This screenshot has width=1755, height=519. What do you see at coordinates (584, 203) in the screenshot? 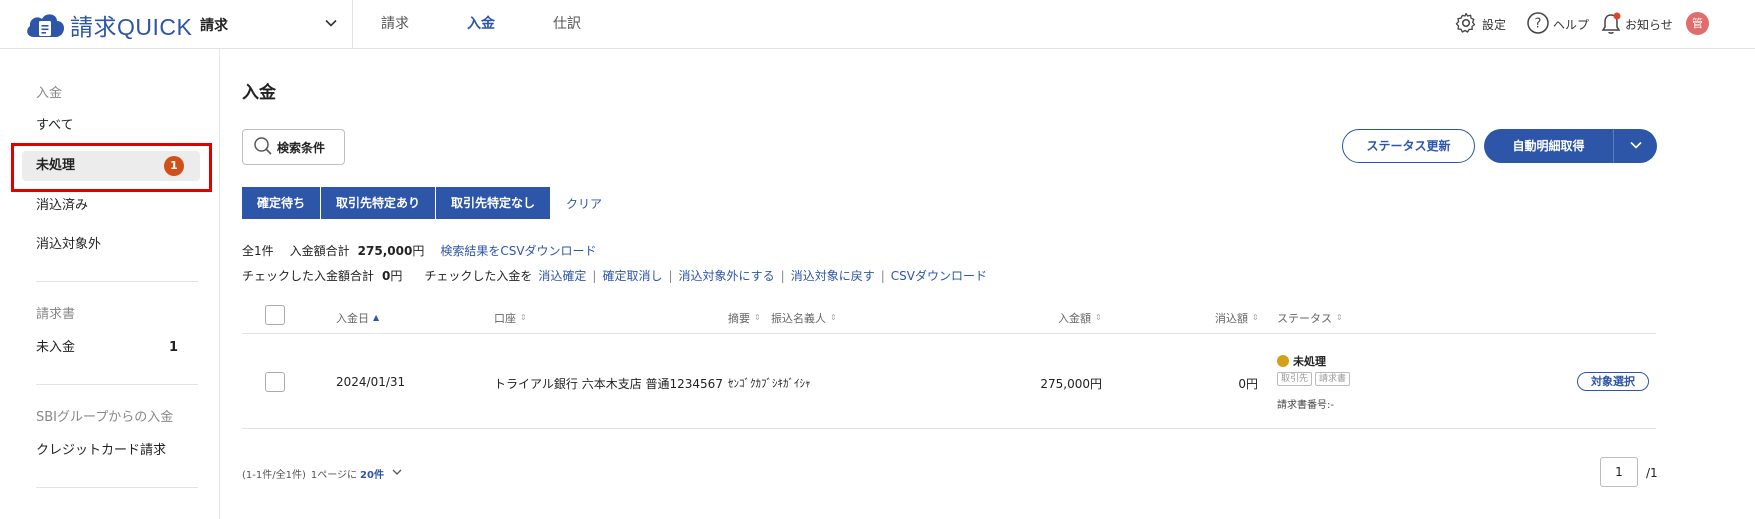
I see `clear-filters-link: クリア` at bounding box center [584, 203].